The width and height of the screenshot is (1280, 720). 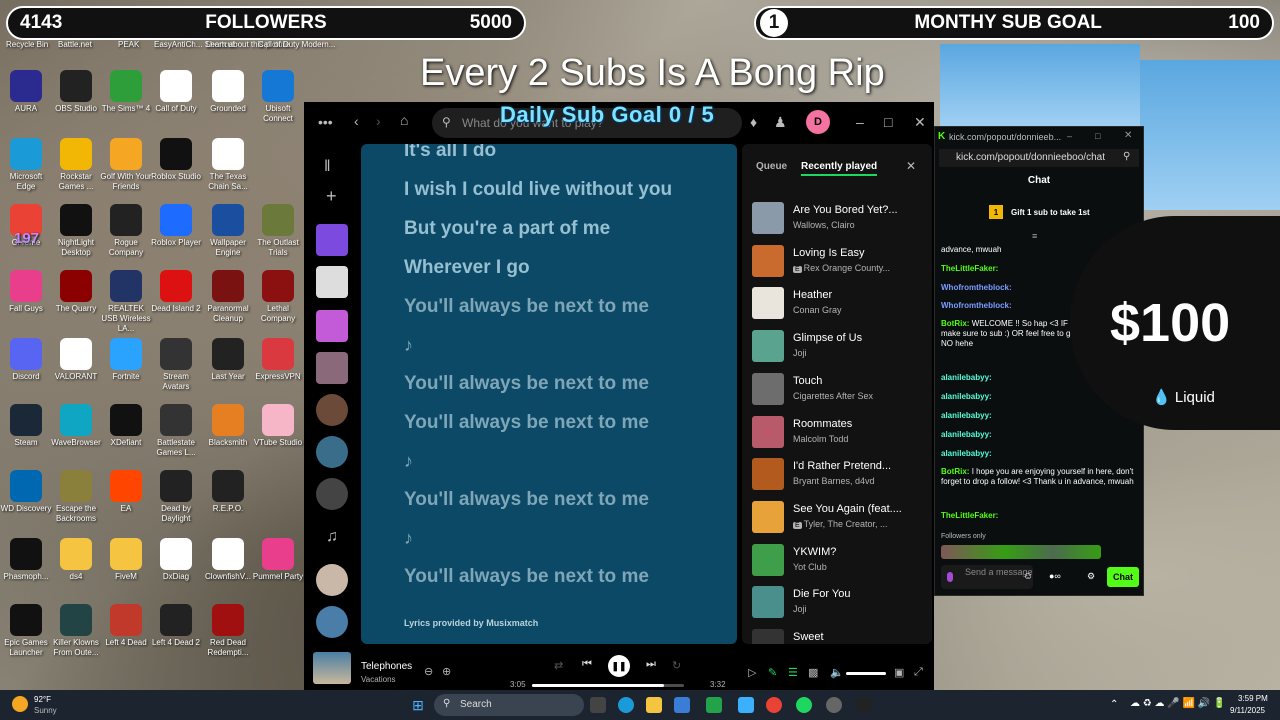 What do you see at coordinates (278, 360) in the screenshot?
I see `desktop-icon: ExpressVPN` at bounding box center [278, 360].